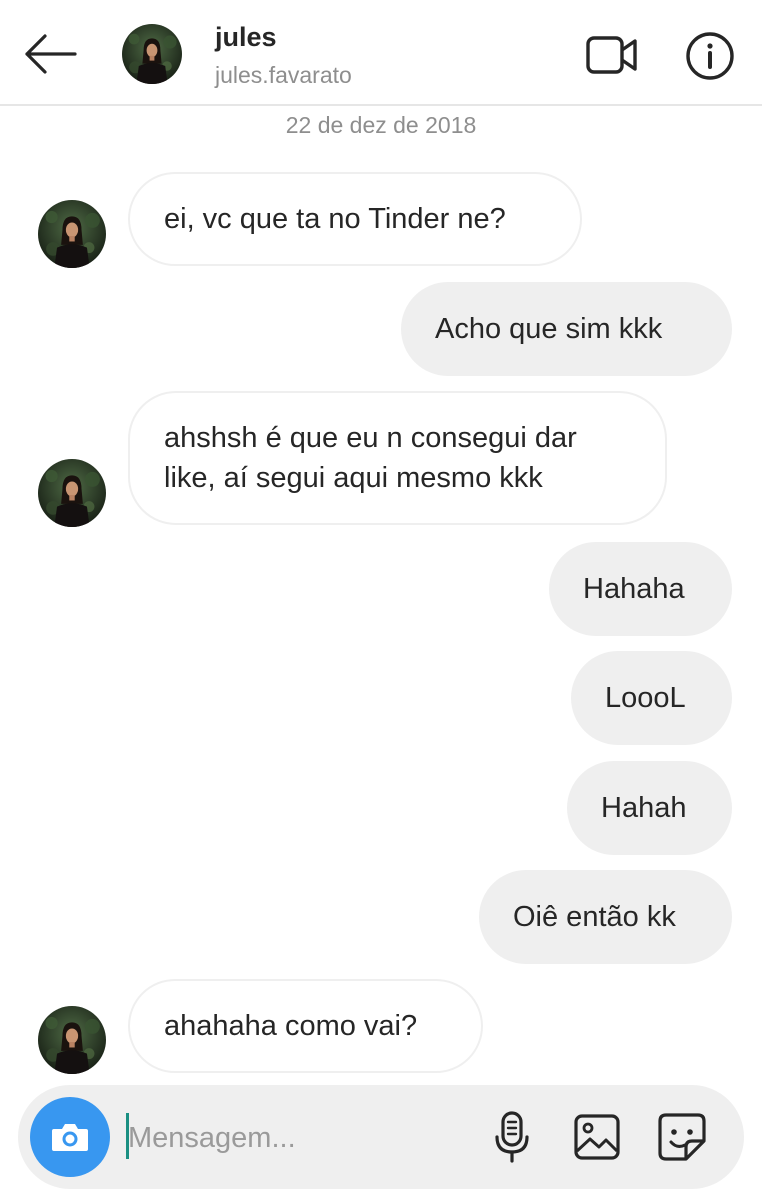 The image size is (762, 1200). What do you see at coordinates (645, 698) in the screenshot?
I see `message-text: LoooL` at bounding box center [645, 698].